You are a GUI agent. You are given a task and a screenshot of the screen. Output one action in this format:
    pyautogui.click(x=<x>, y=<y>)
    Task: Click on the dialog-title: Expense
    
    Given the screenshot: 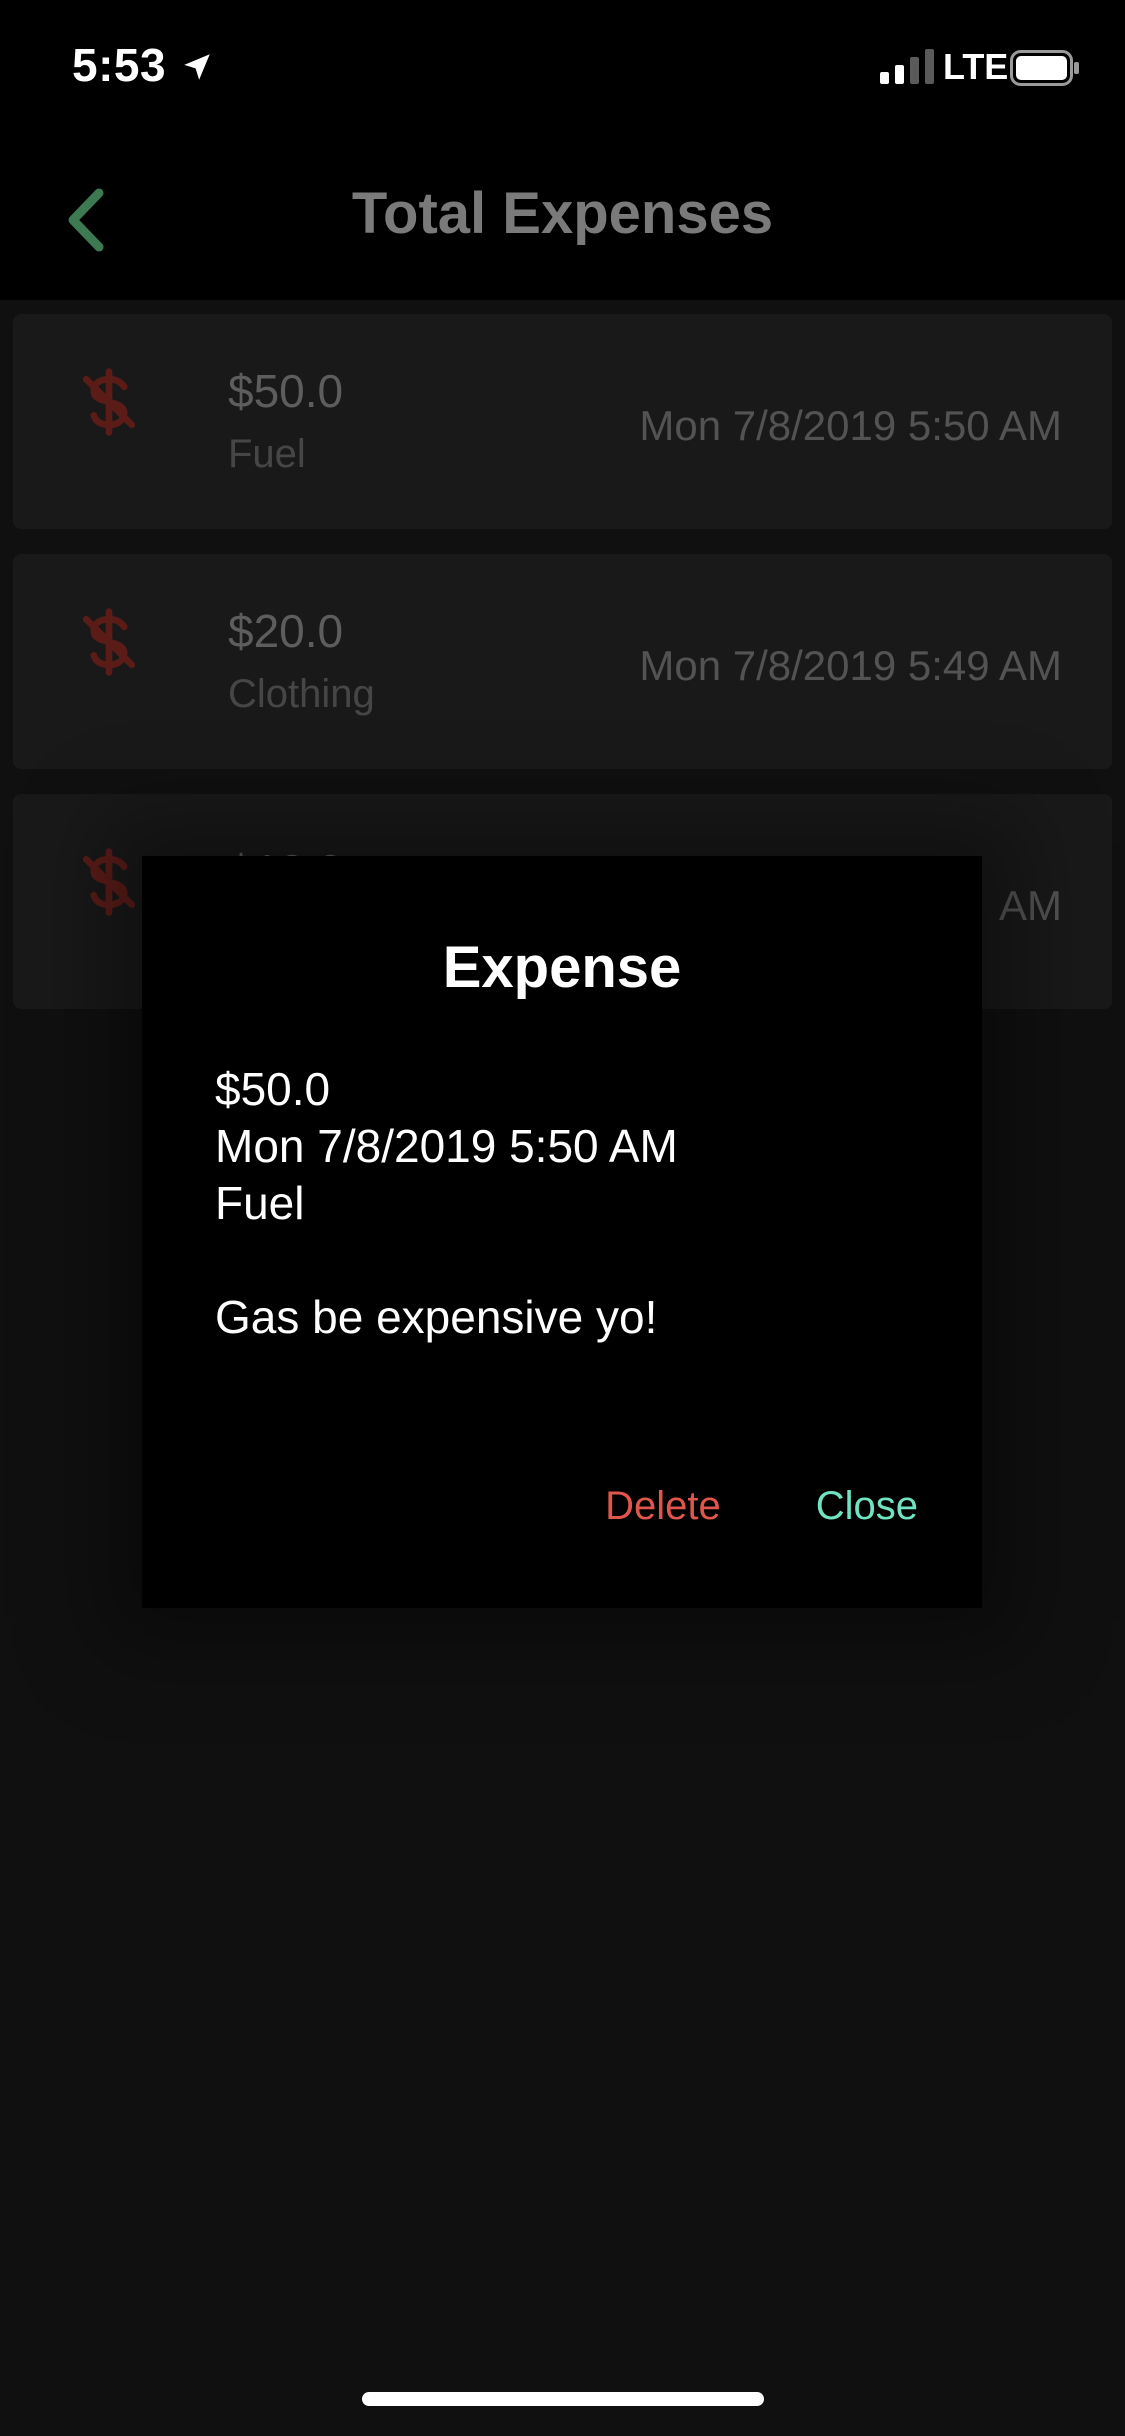 What is the action you would take?
    pyautogui.click(x=562, y=967)
    